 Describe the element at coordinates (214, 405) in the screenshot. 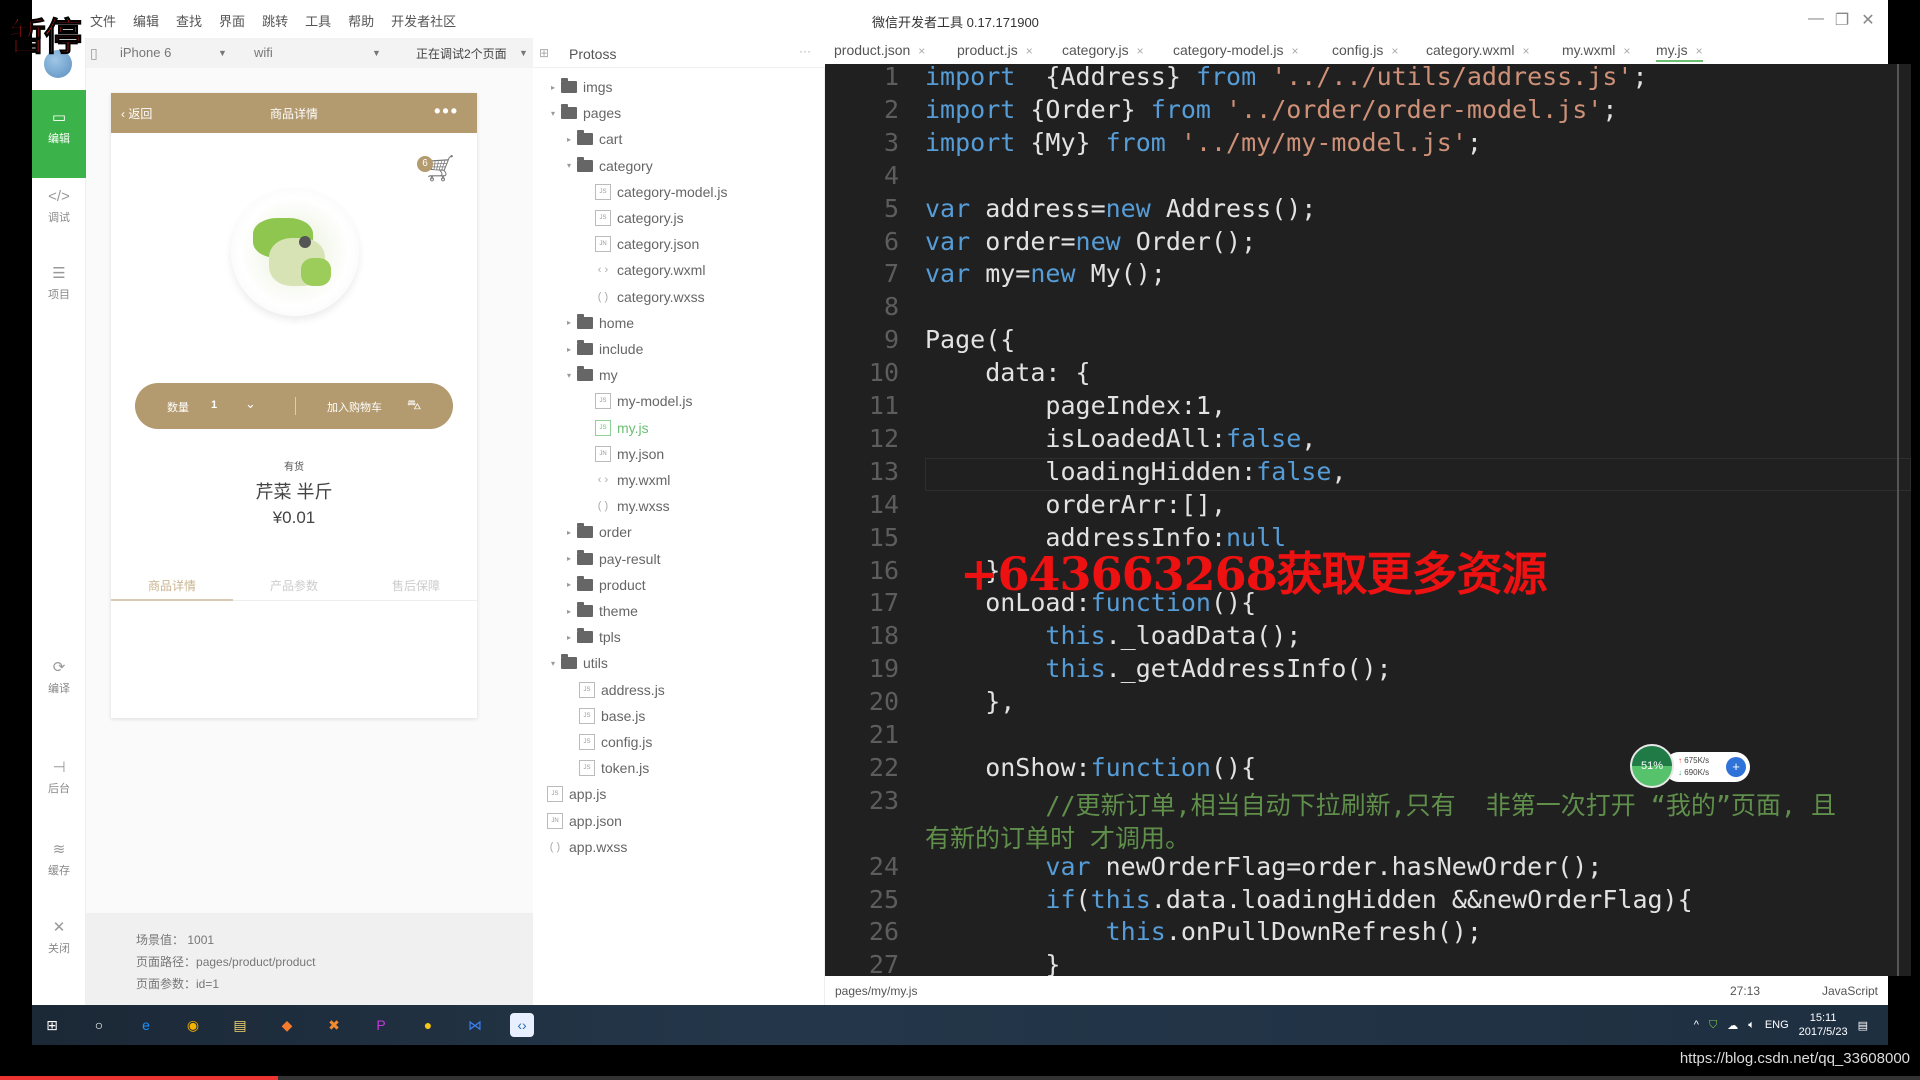

I see `quantity-picker: 1` at that location.